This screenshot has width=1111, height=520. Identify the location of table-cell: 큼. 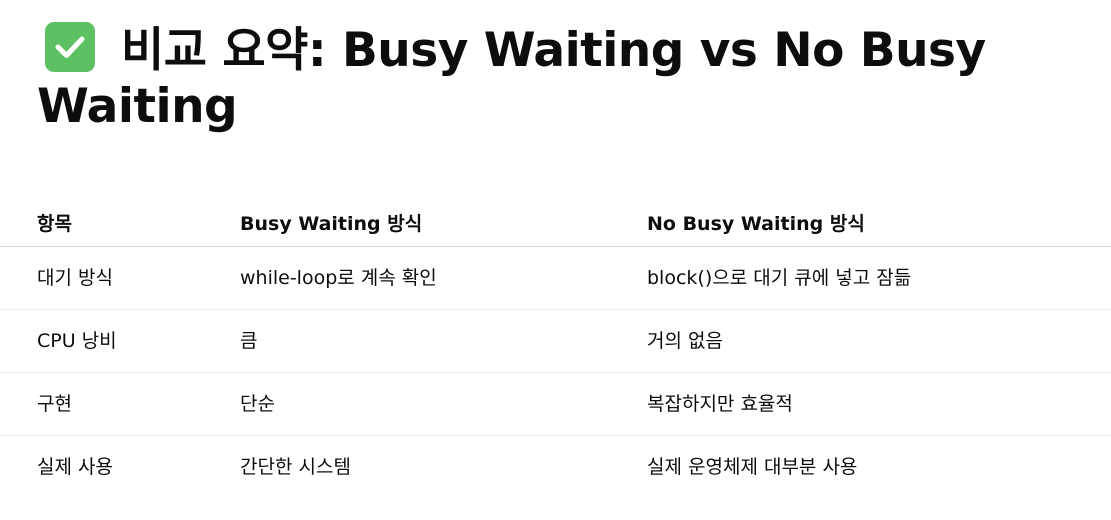
(249, 341).